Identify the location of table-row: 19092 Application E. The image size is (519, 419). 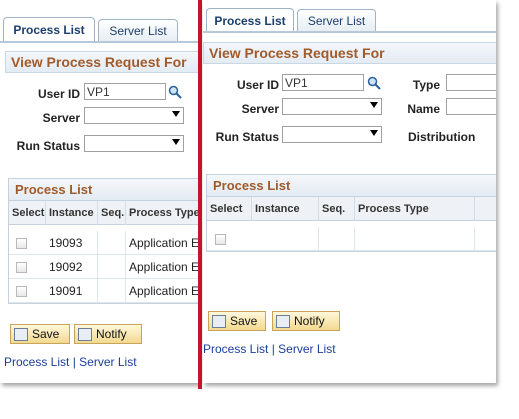
(103, 267).